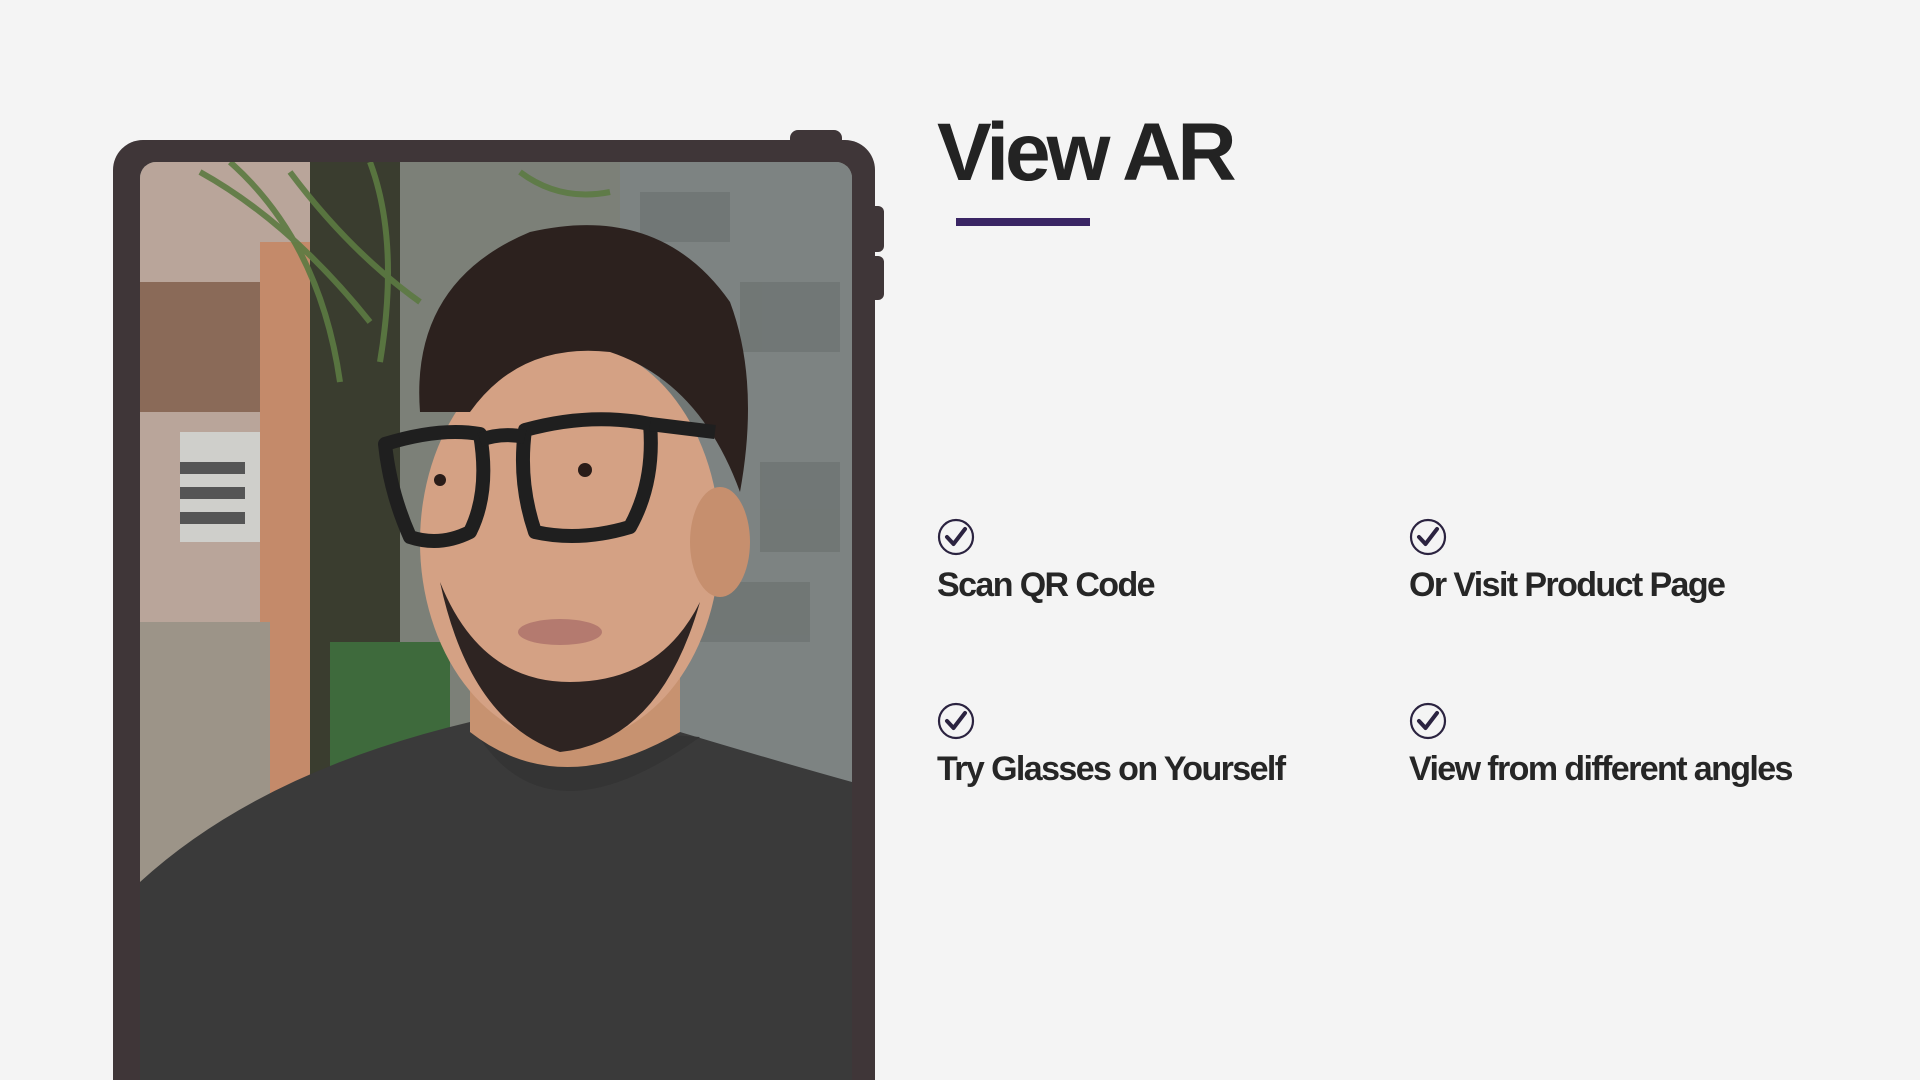 This screenshot has width=1920, height=1080. Describe the element at coordinates (1087, 152) in the screenshot. I see `page-title: View AR` at that location.